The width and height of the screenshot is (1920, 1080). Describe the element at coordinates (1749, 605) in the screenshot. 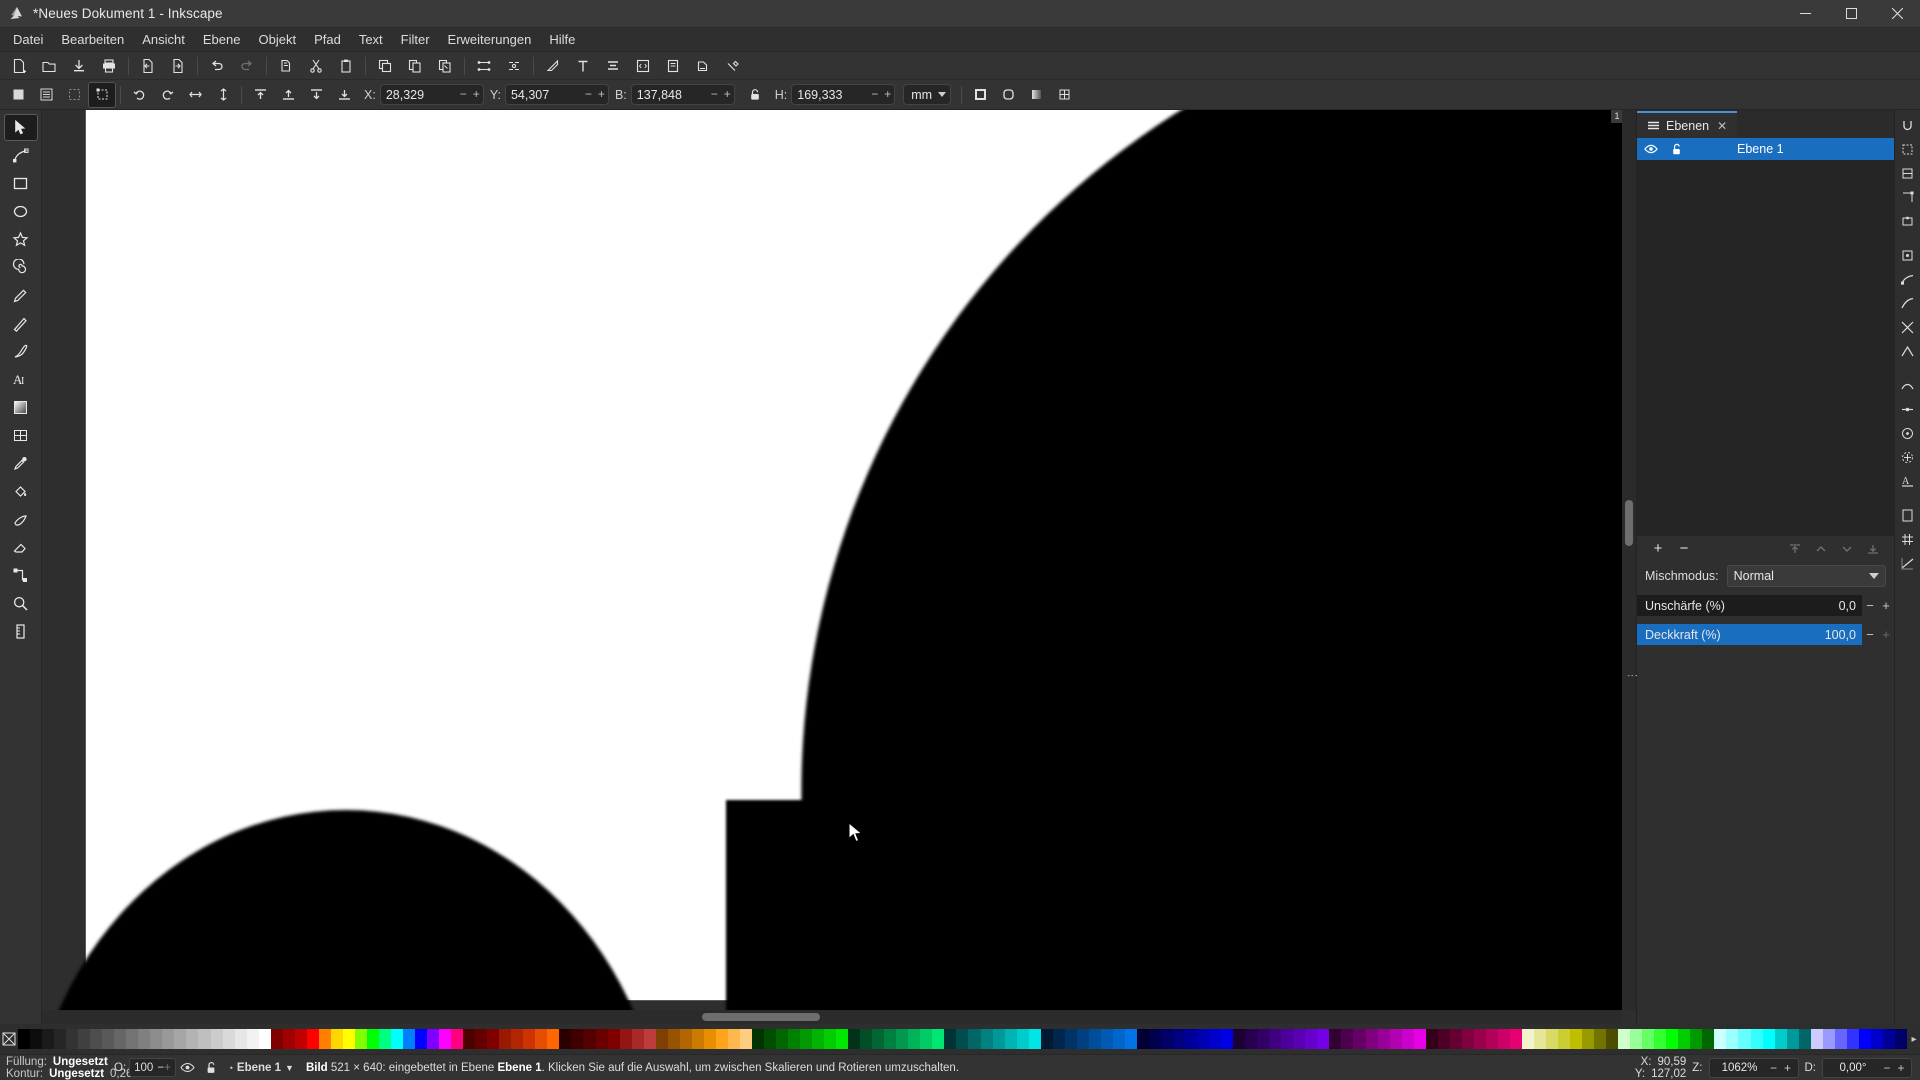

I see `blur-slider: Unschärfe (%) 0,0` at that location.